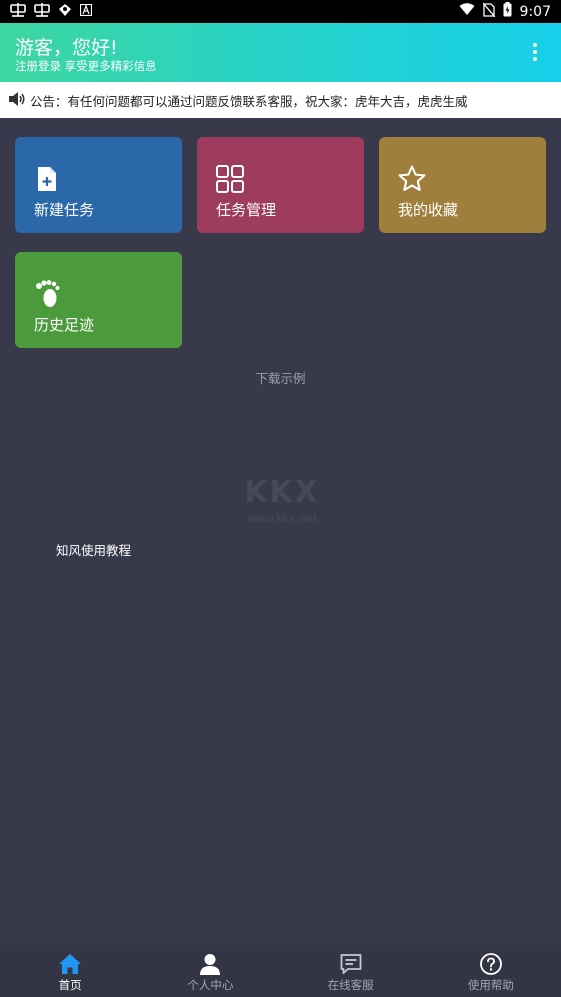  I want to click on nav-label-home: 首页, so click(70, 984).